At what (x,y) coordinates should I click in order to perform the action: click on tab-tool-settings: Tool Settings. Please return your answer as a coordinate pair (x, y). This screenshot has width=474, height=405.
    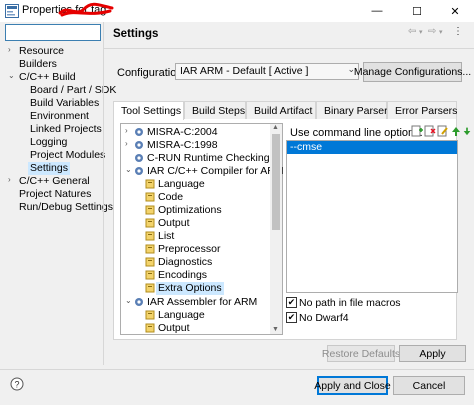
    Looking at the image, I should click on (148, 110).